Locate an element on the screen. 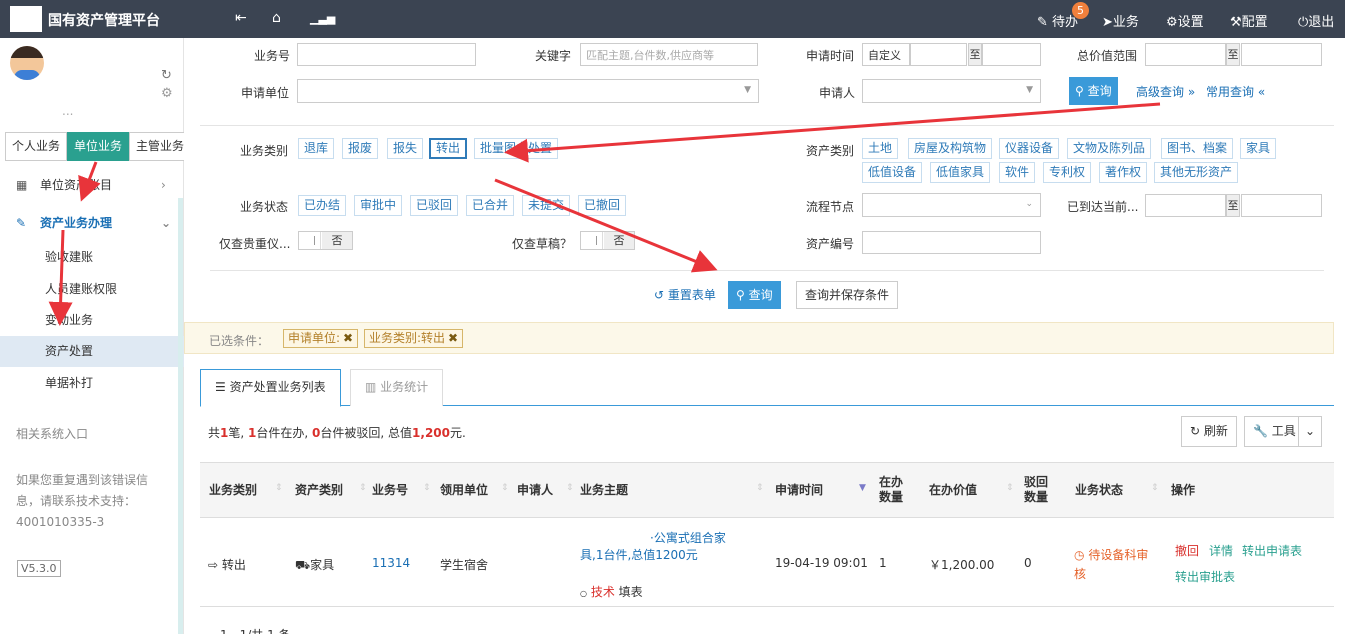  sidebar-sub-change: 变动业务 is located at coordinates (92, 320).